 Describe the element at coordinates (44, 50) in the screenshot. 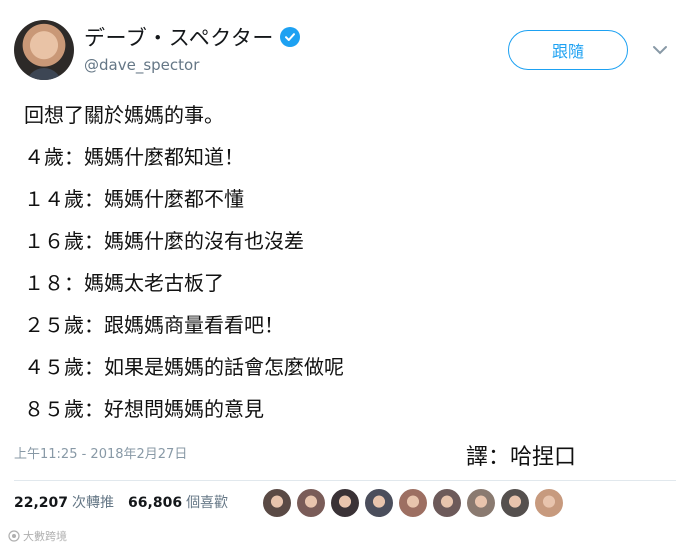

I see `user-avatar` at that location.